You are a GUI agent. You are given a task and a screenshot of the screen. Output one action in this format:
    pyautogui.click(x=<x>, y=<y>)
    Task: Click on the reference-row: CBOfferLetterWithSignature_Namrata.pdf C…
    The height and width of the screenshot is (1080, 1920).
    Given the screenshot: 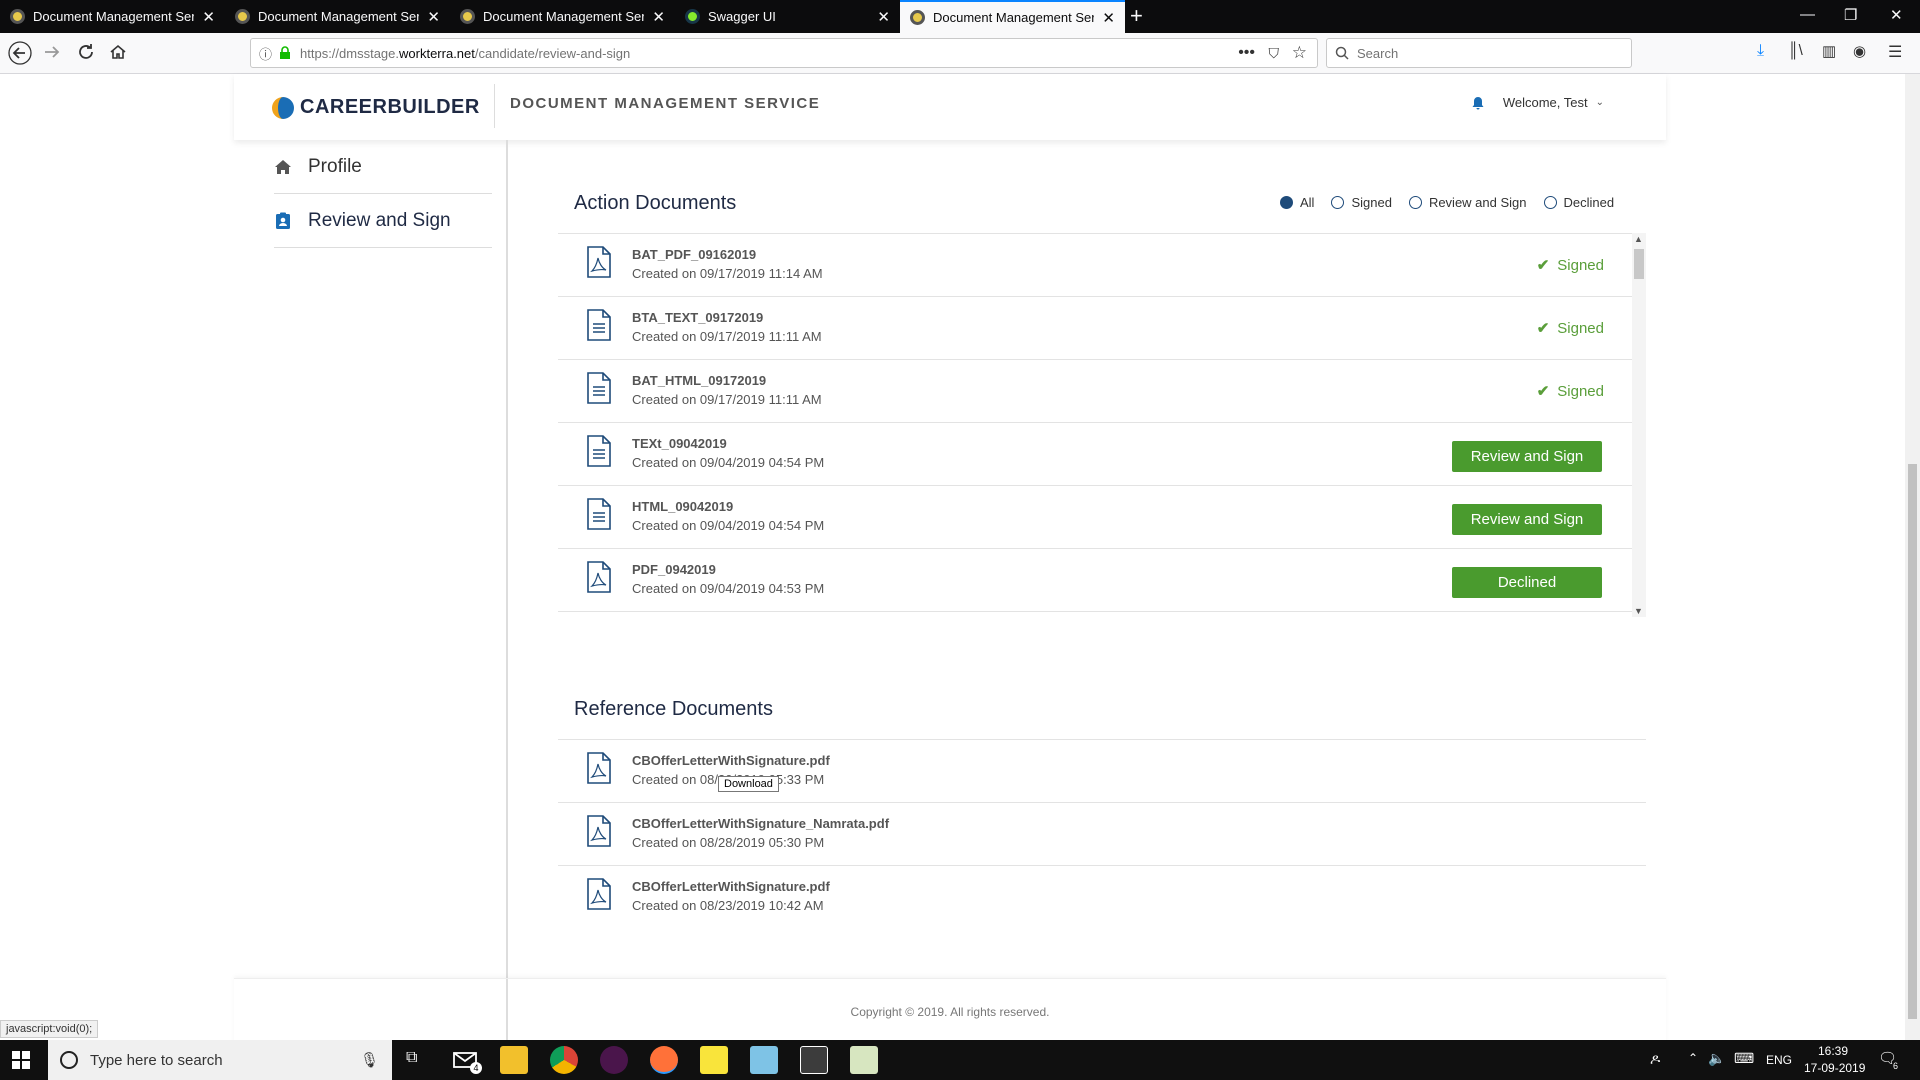 What is the action you would take?
    pyautogui.click(x=1102, y=834)
    